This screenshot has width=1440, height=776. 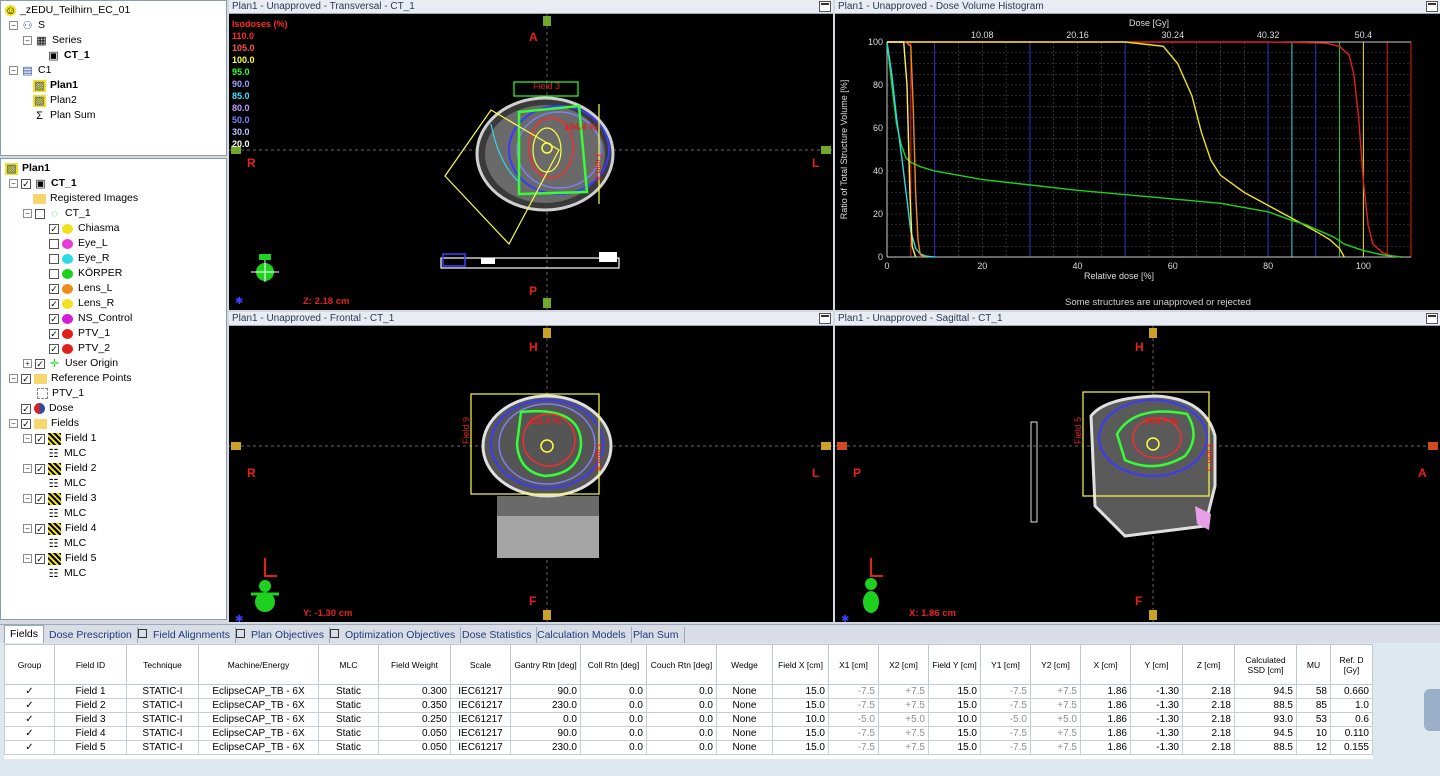 I want to click on column-header: X1 [cm], so click(x=853, y=664).